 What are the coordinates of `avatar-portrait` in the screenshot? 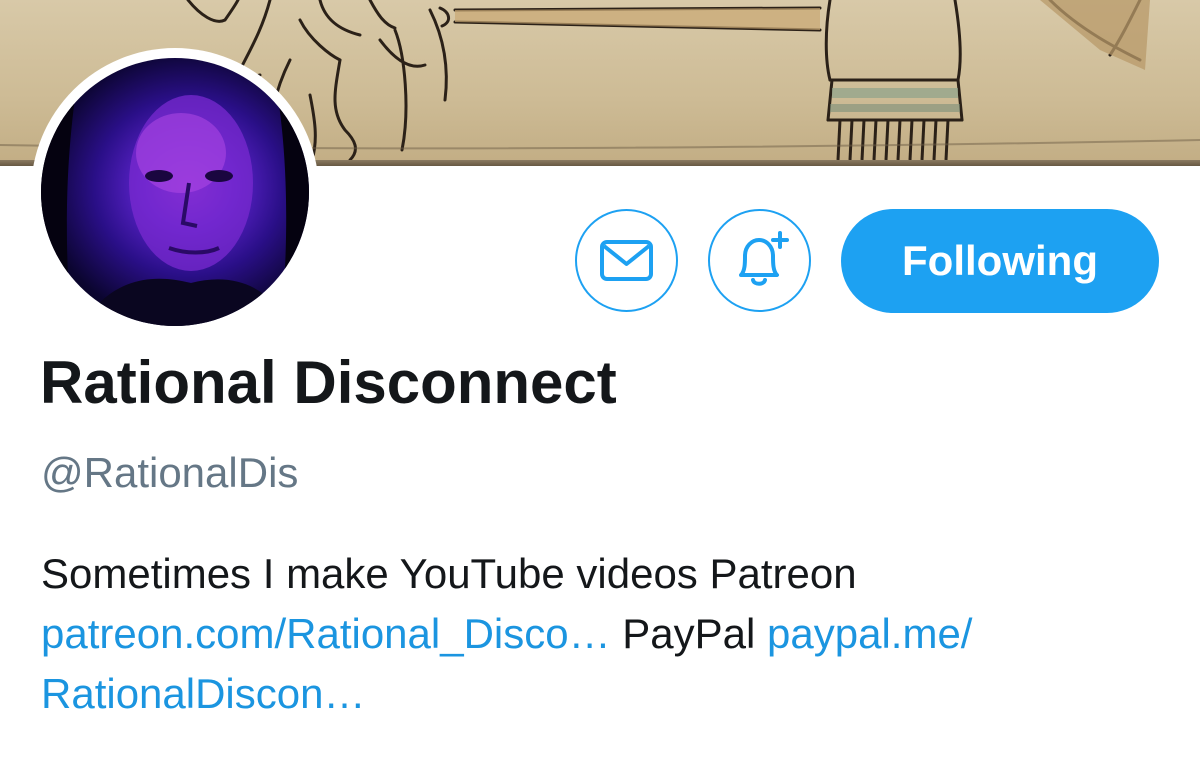 It's located at (175, 192).